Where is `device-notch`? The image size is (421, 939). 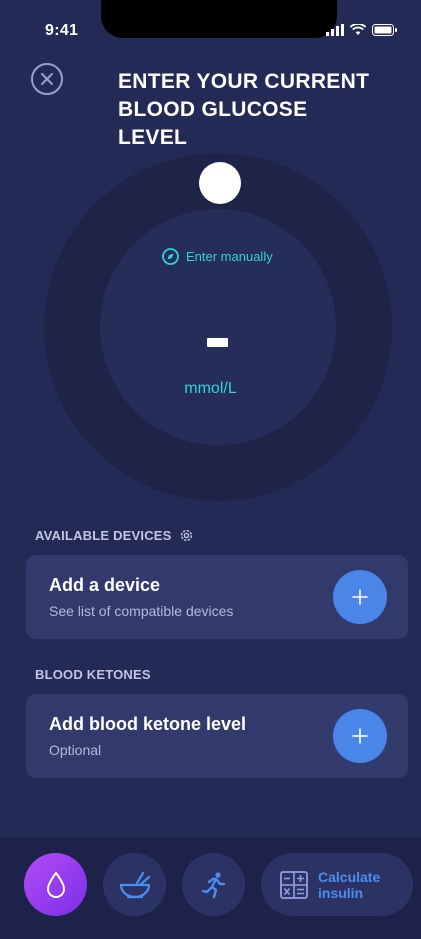
device-notch is located at coordinates (219, 19).